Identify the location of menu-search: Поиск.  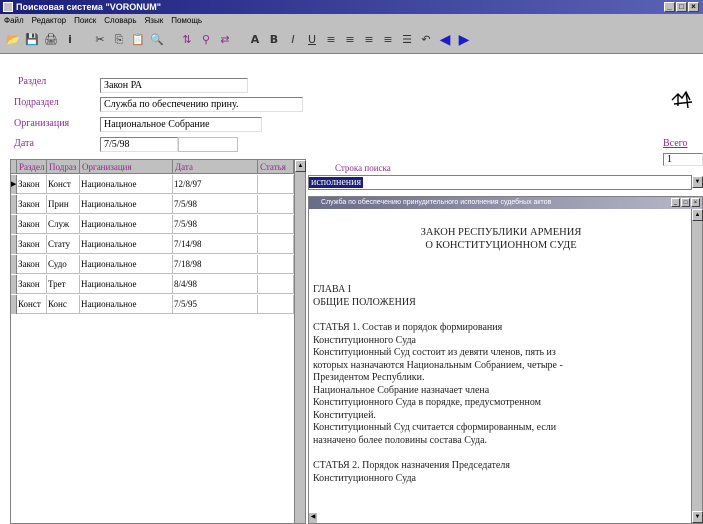
(85, 20).